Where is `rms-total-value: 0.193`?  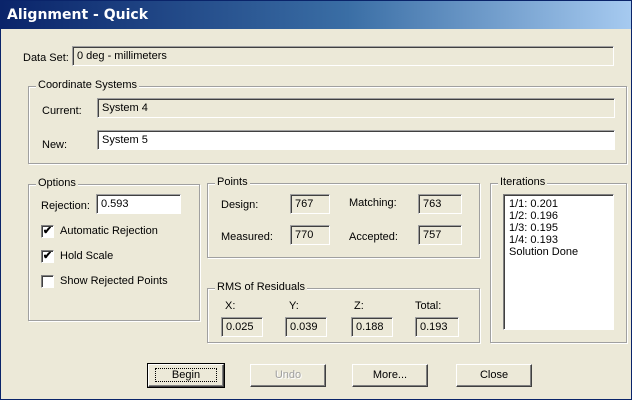
rms-total-value: 0.193 is located at coordinates (437, 327).